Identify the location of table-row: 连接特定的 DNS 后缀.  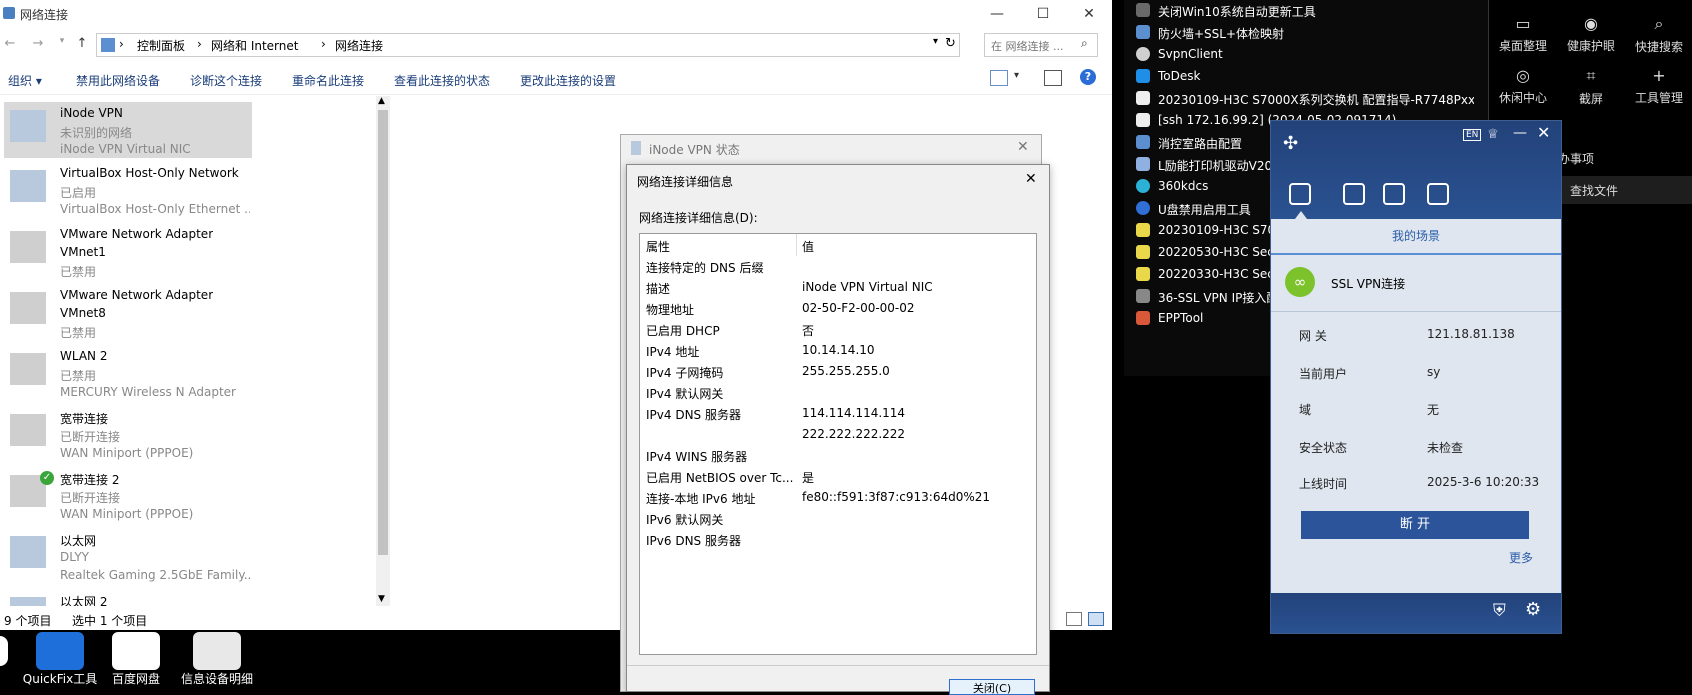
(838, 266).